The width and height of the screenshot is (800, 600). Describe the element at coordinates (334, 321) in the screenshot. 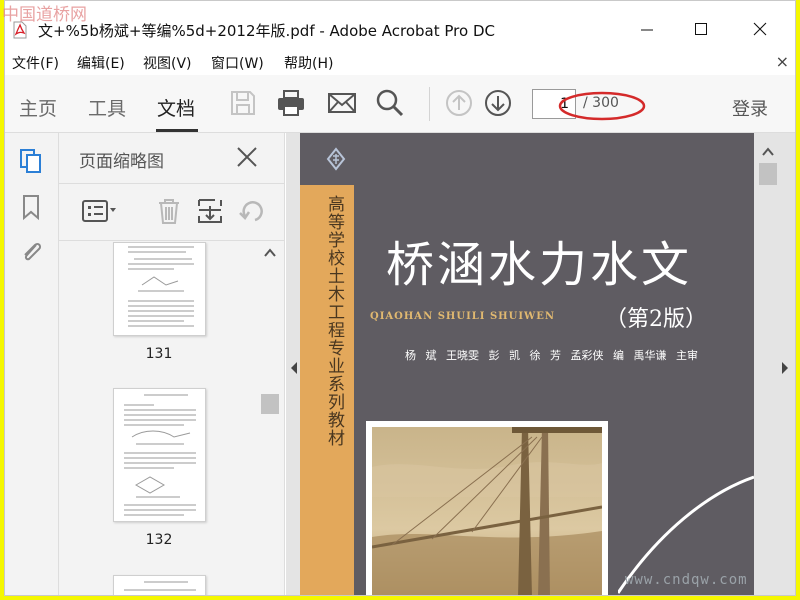

I see `series-label: 高等学校土木工程专业系列教材` at that location.